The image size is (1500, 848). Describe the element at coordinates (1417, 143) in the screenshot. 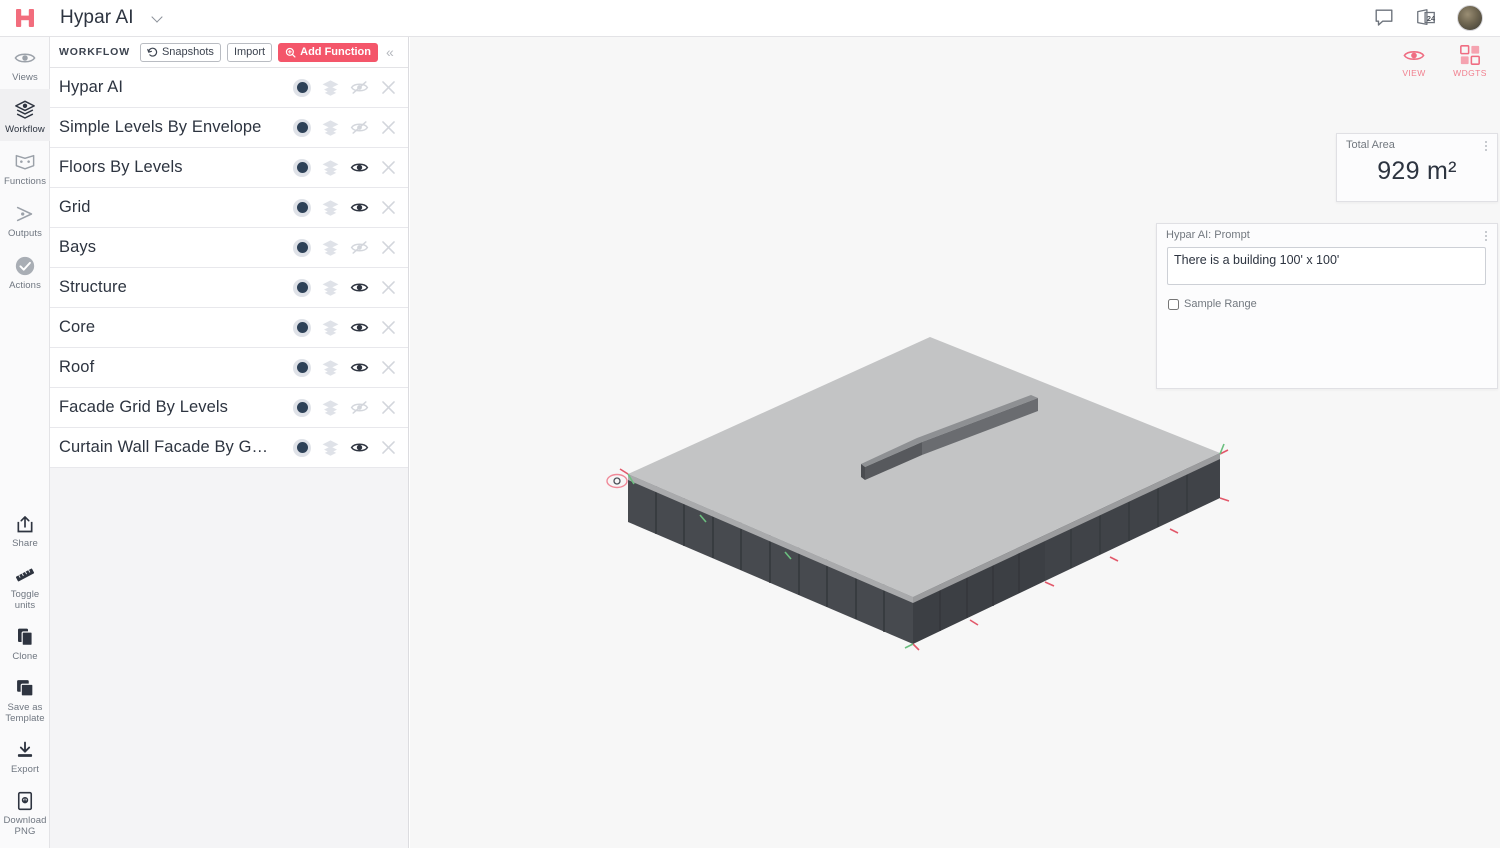

I see `total-area-widget-header: Total Area` at that location.